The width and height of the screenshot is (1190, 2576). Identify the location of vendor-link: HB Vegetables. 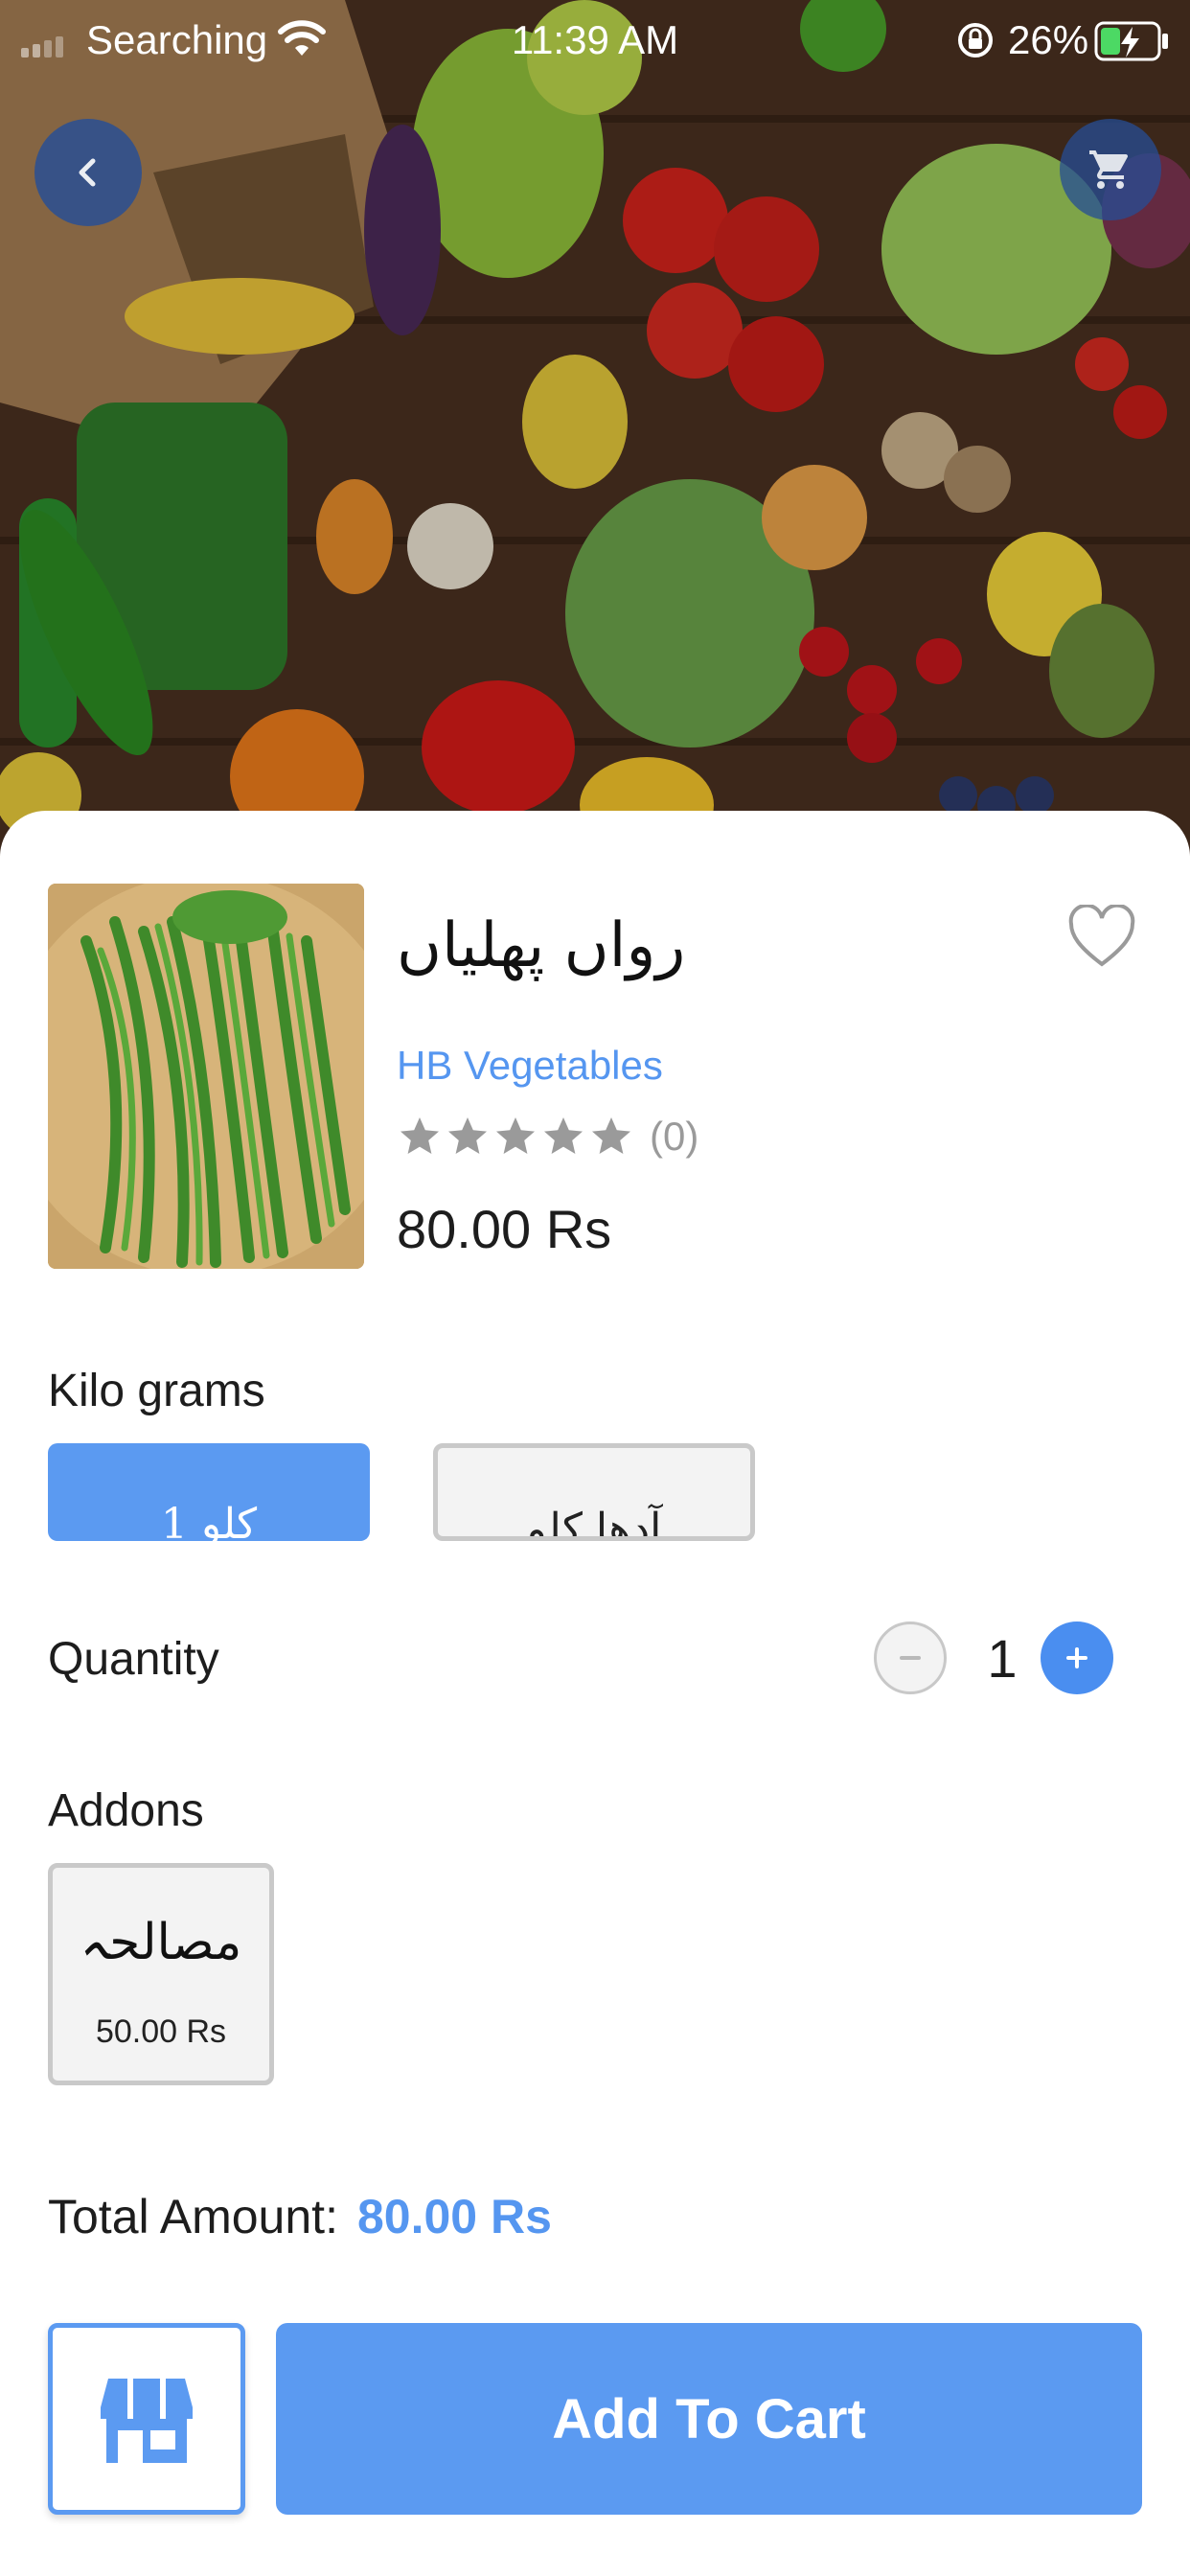
(530, 1066).